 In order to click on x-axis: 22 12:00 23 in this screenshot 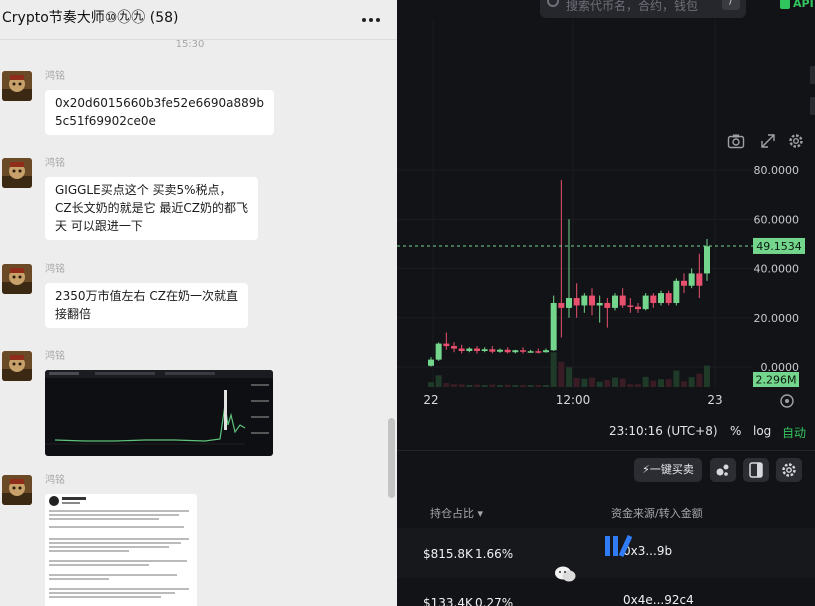, I will do `click(572, 400)`.